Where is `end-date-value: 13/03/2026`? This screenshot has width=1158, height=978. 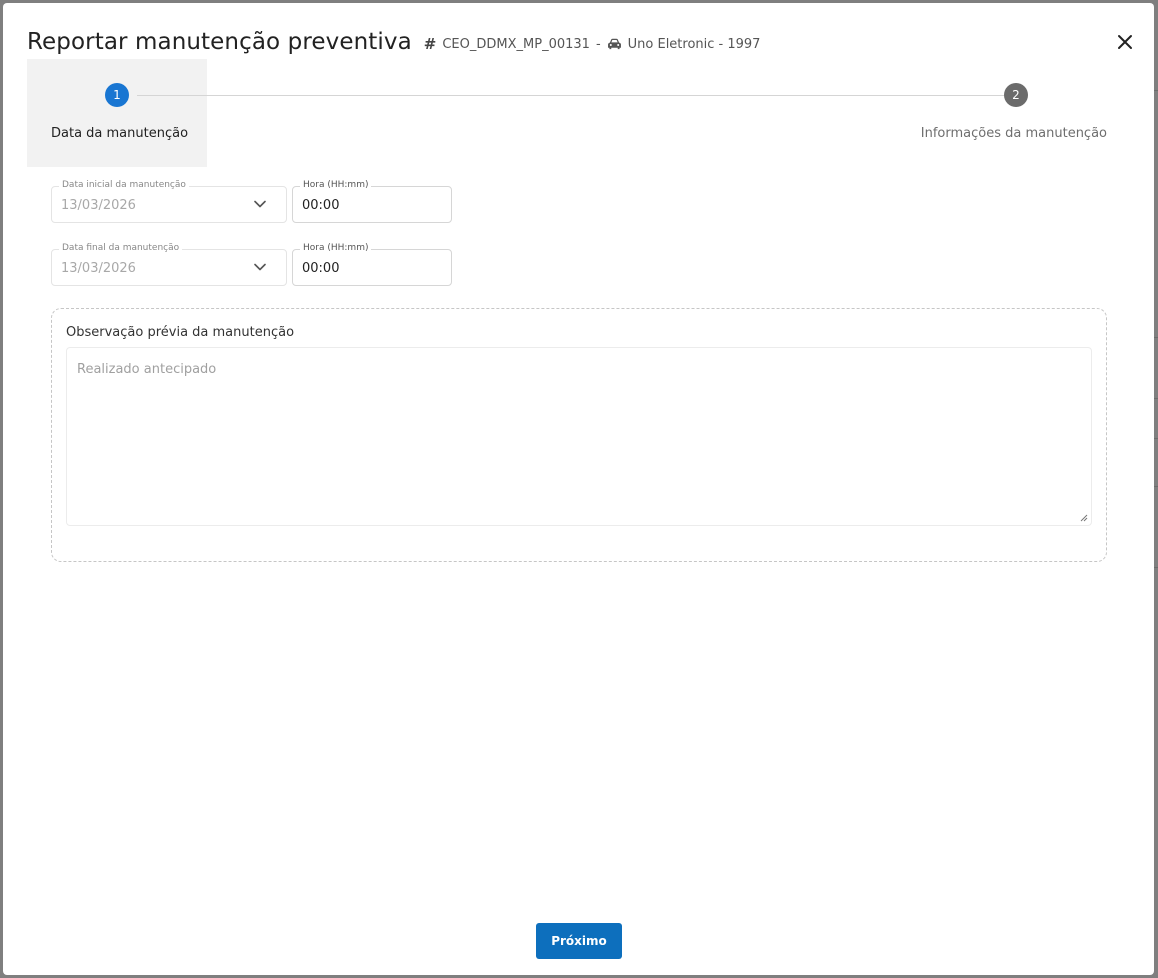 end-date-value: 13/03/2026 is located at coordinates (98, 268).